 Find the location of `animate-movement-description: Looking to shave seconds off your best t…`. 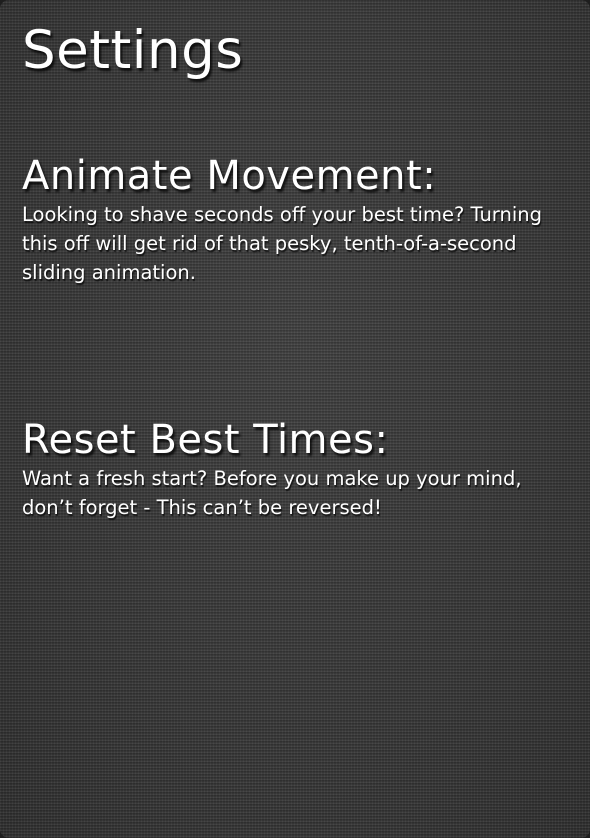

animate-movement-description: Looking to shave seconds off your best t… is located at coordinates (282, 243).